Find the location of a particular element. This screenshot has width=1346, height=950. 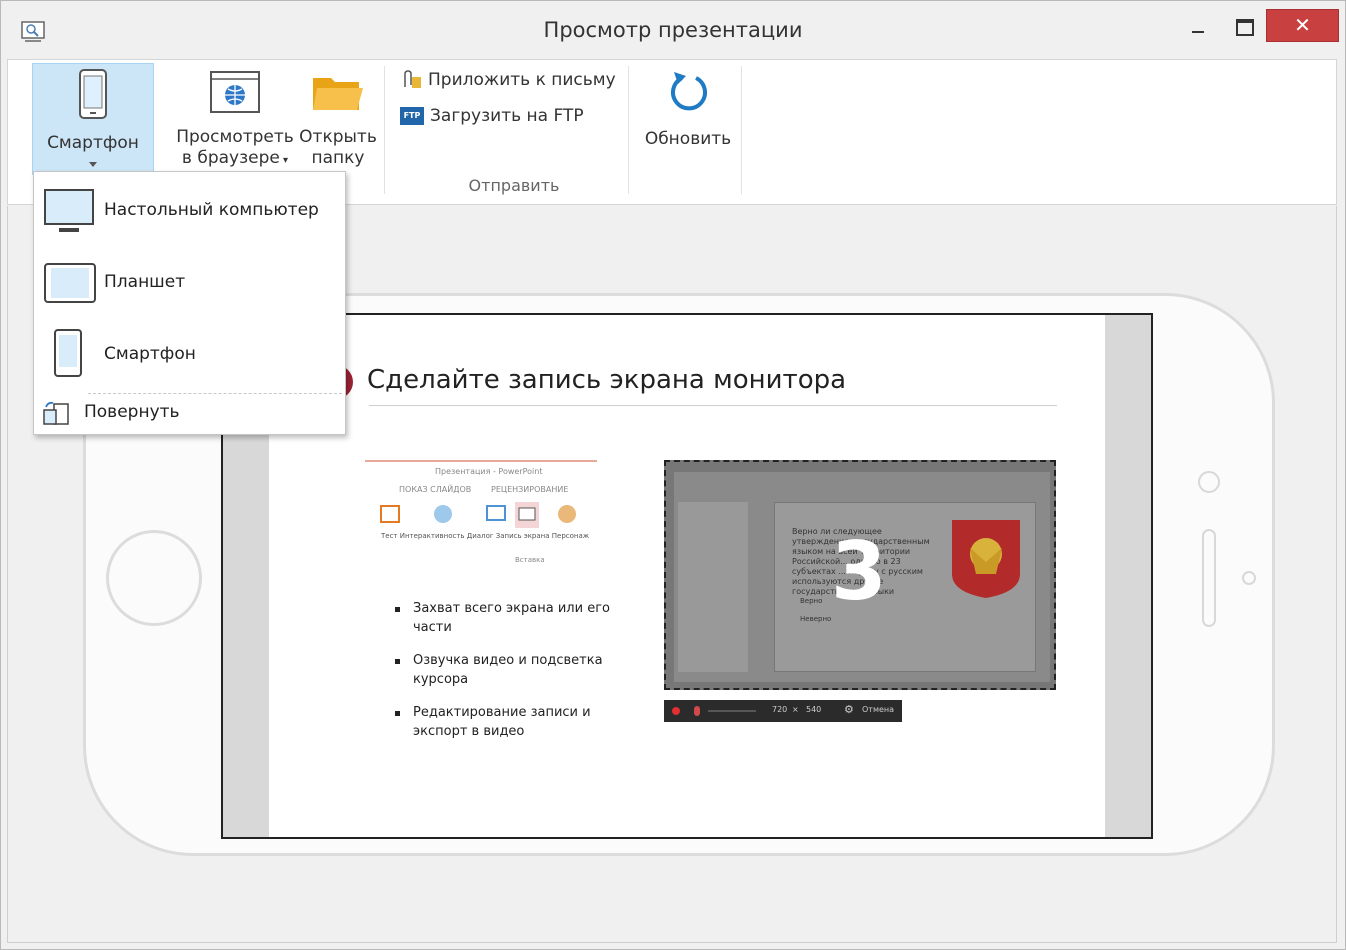

thumbnail-tab-review: РЕЦЕНЗИРОВАНИЕ is located at coordinates (530, 489).